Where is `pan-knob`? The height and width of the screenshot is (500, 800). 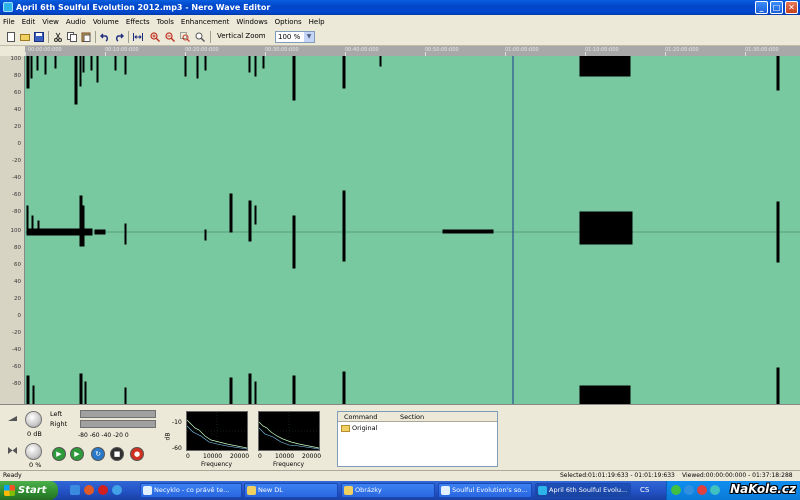 pan-knob is located at coordinates (33, 451).